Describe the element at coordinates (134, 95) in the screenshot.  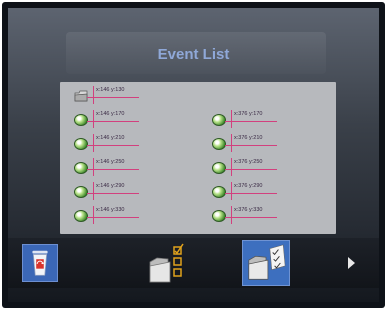
I see `event-item: x:146 y:130` at that location.